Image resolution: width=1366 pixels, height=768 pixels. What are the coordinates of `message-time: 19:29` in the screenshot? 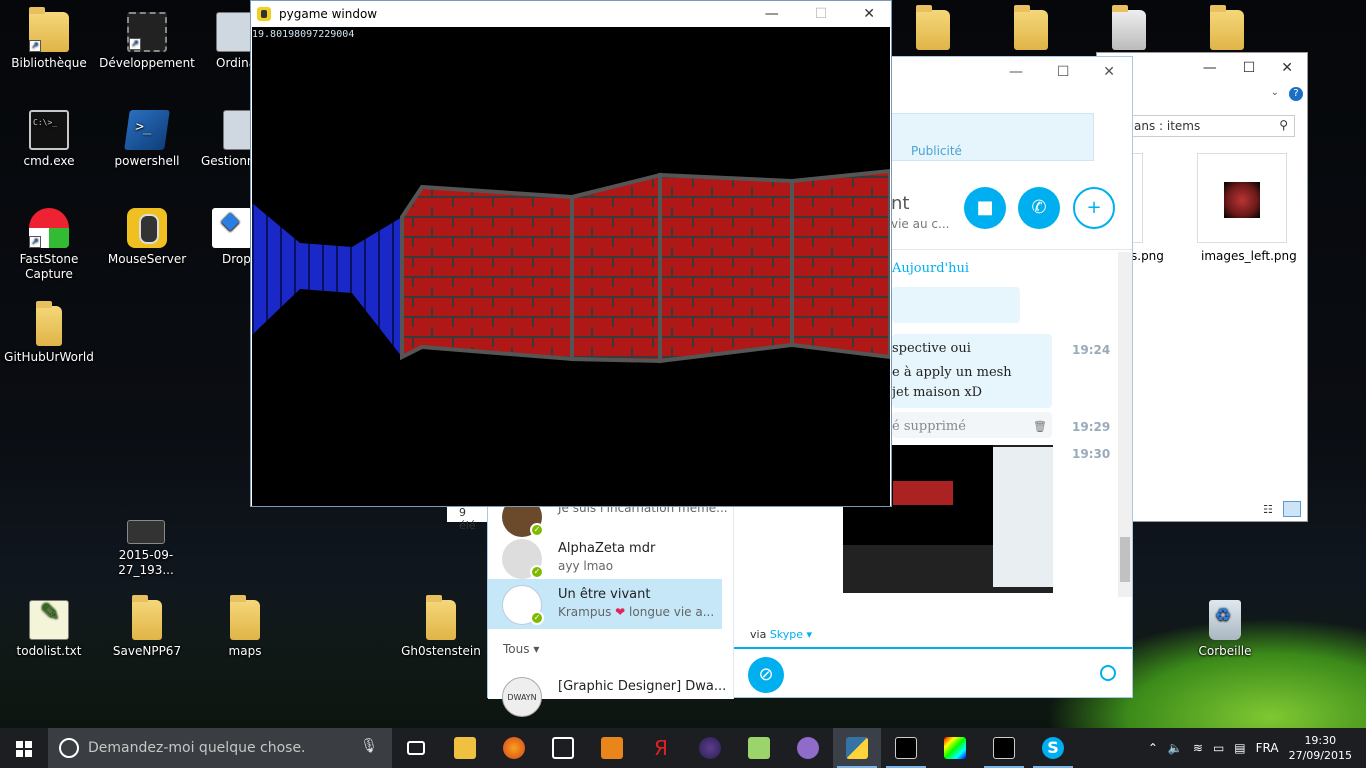 It's located at (1091, 427).